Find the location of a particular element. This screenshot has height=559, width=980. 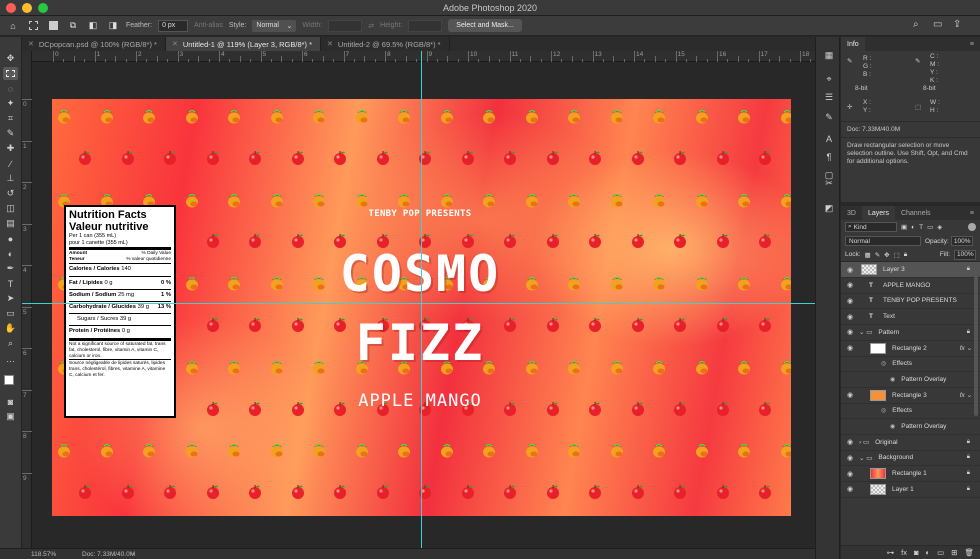

trash-icon: 🗑︎ is located at coordinates (969, 552).